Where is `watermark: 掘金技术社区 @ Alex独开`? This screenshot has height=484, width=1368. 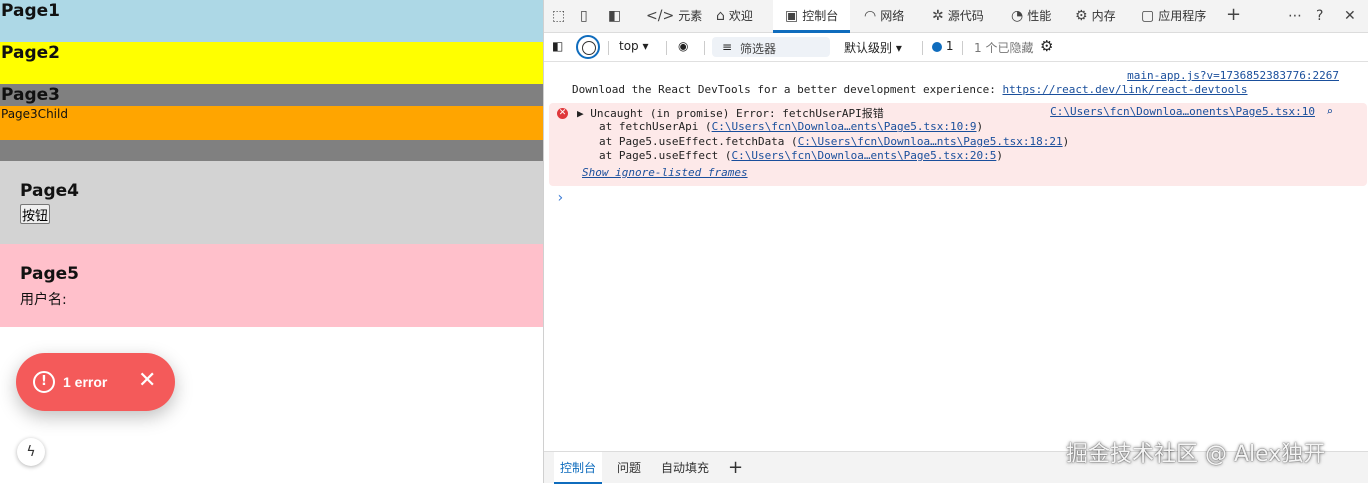
watermark: 掘金技术社区 @ Alex独开 is located at coordinates (1196, 454).